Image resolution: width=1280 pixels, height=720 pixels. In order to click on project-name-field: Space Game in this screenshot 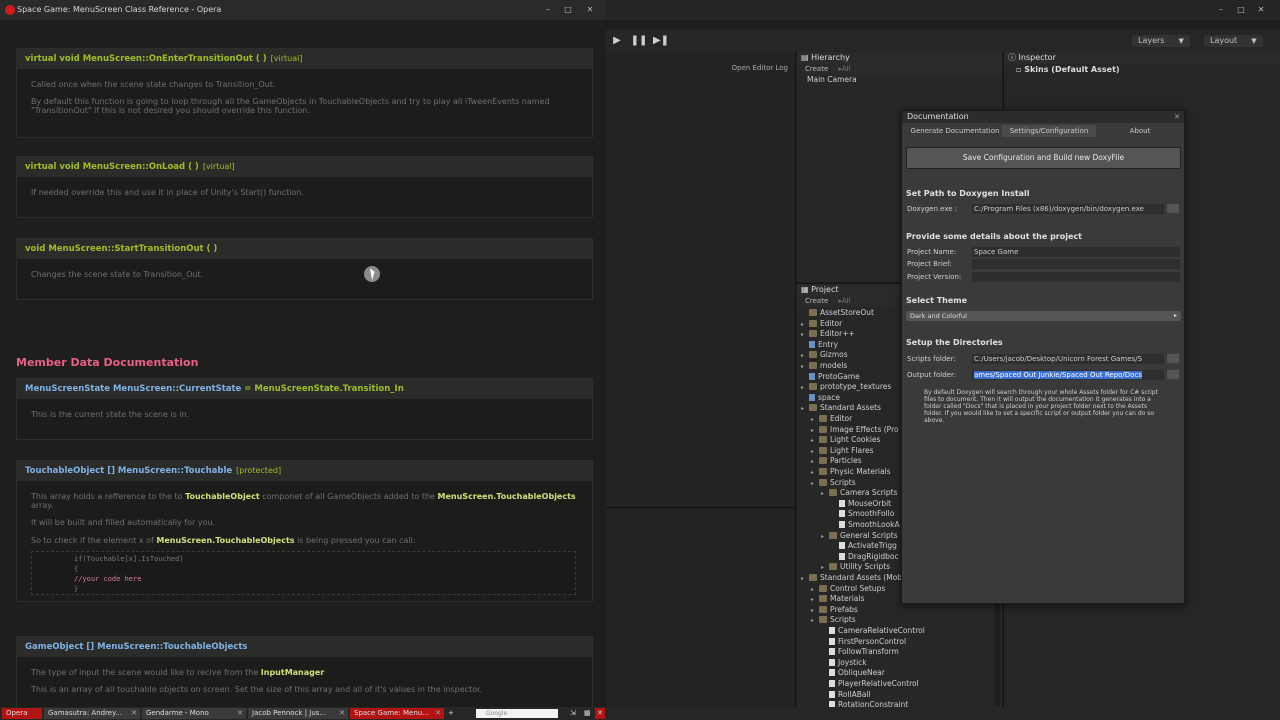, I will do `click(1076, 252)`.